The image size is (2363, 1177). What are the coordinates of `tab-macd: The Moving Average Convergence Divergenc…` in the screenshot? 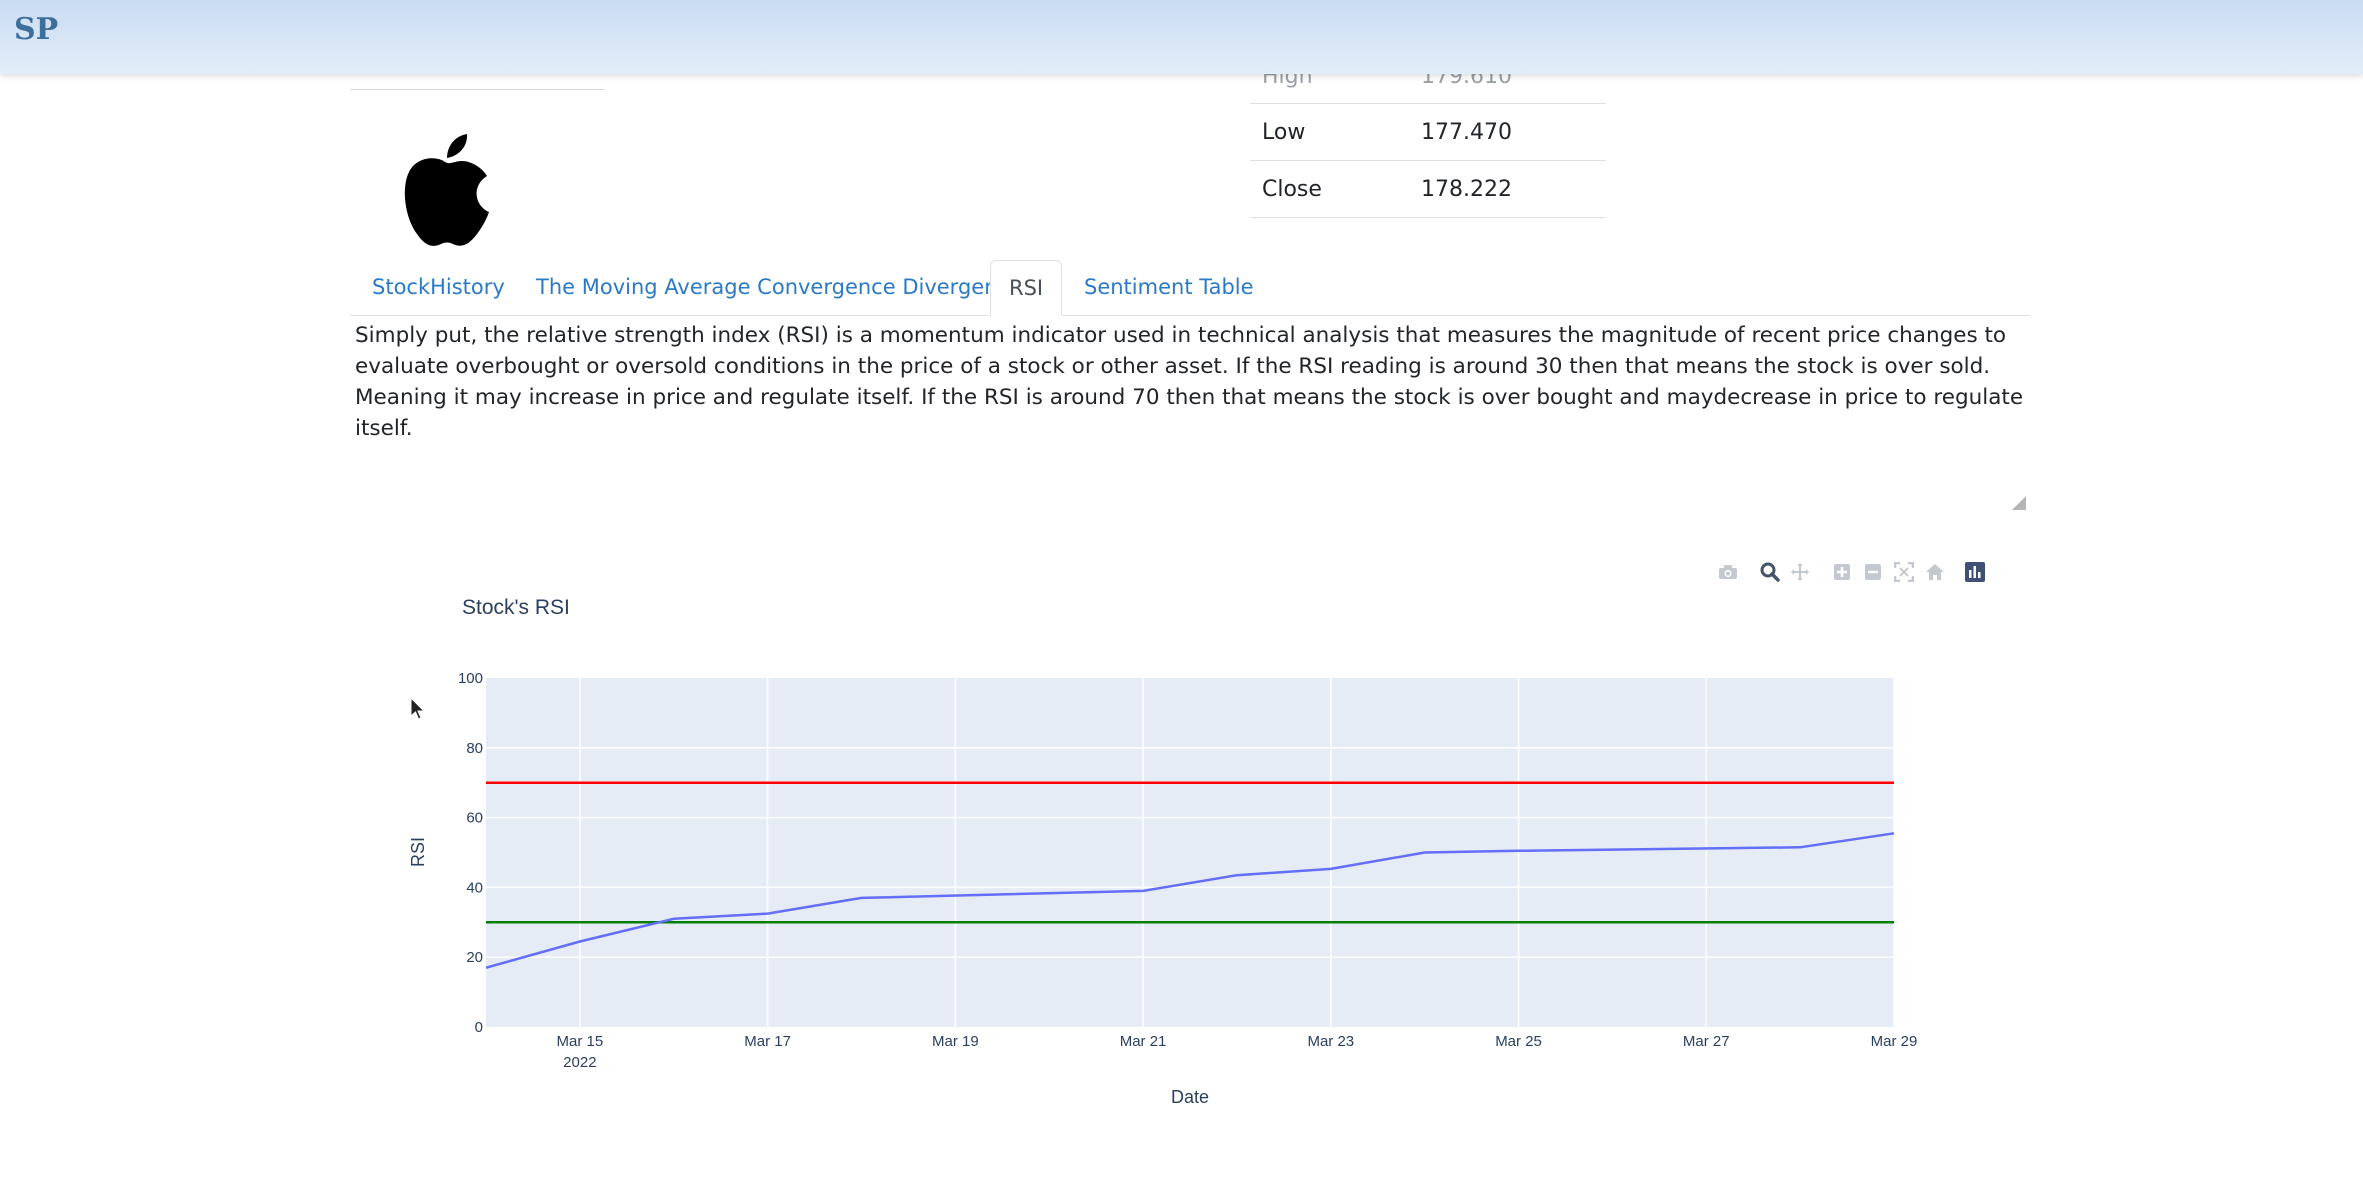 It's located at (779, 287).